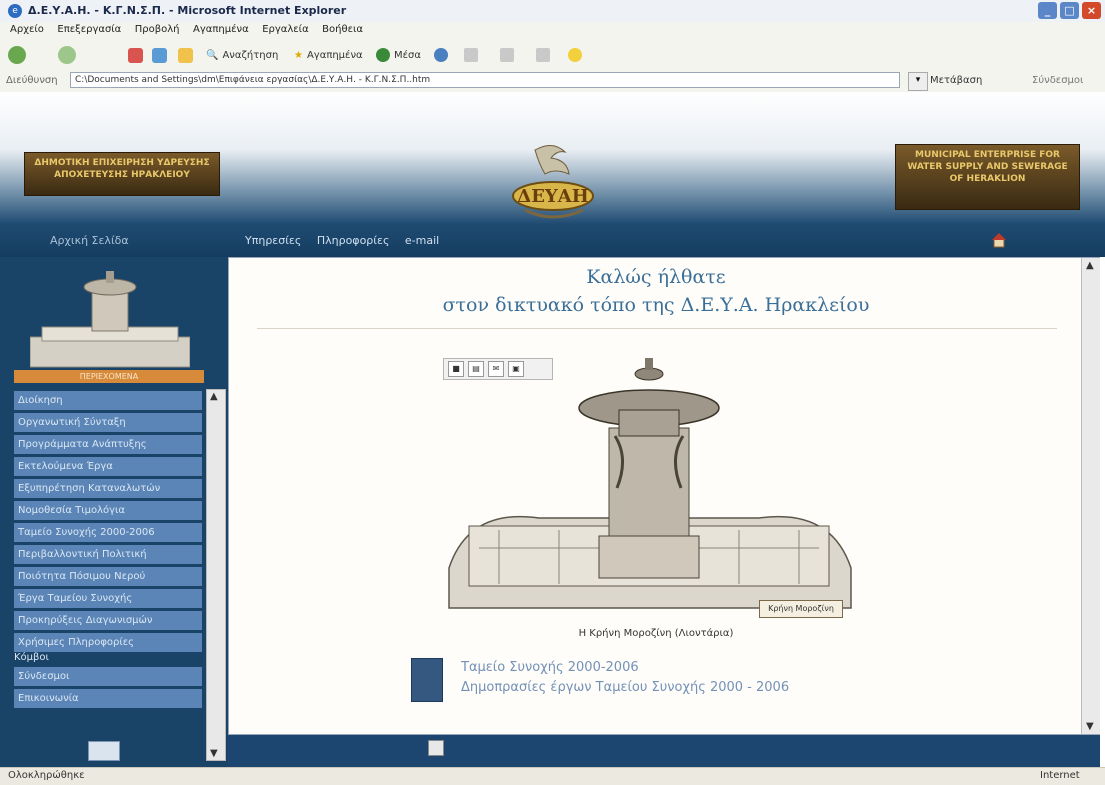 The width and height of the screenshot is (1105, 785). Describe the element at coordinates (108, 532) in the screenshot. I see `sidebar-item-cohesion-fund: Ταμείο Συνοχής 2000-2006` at that location.